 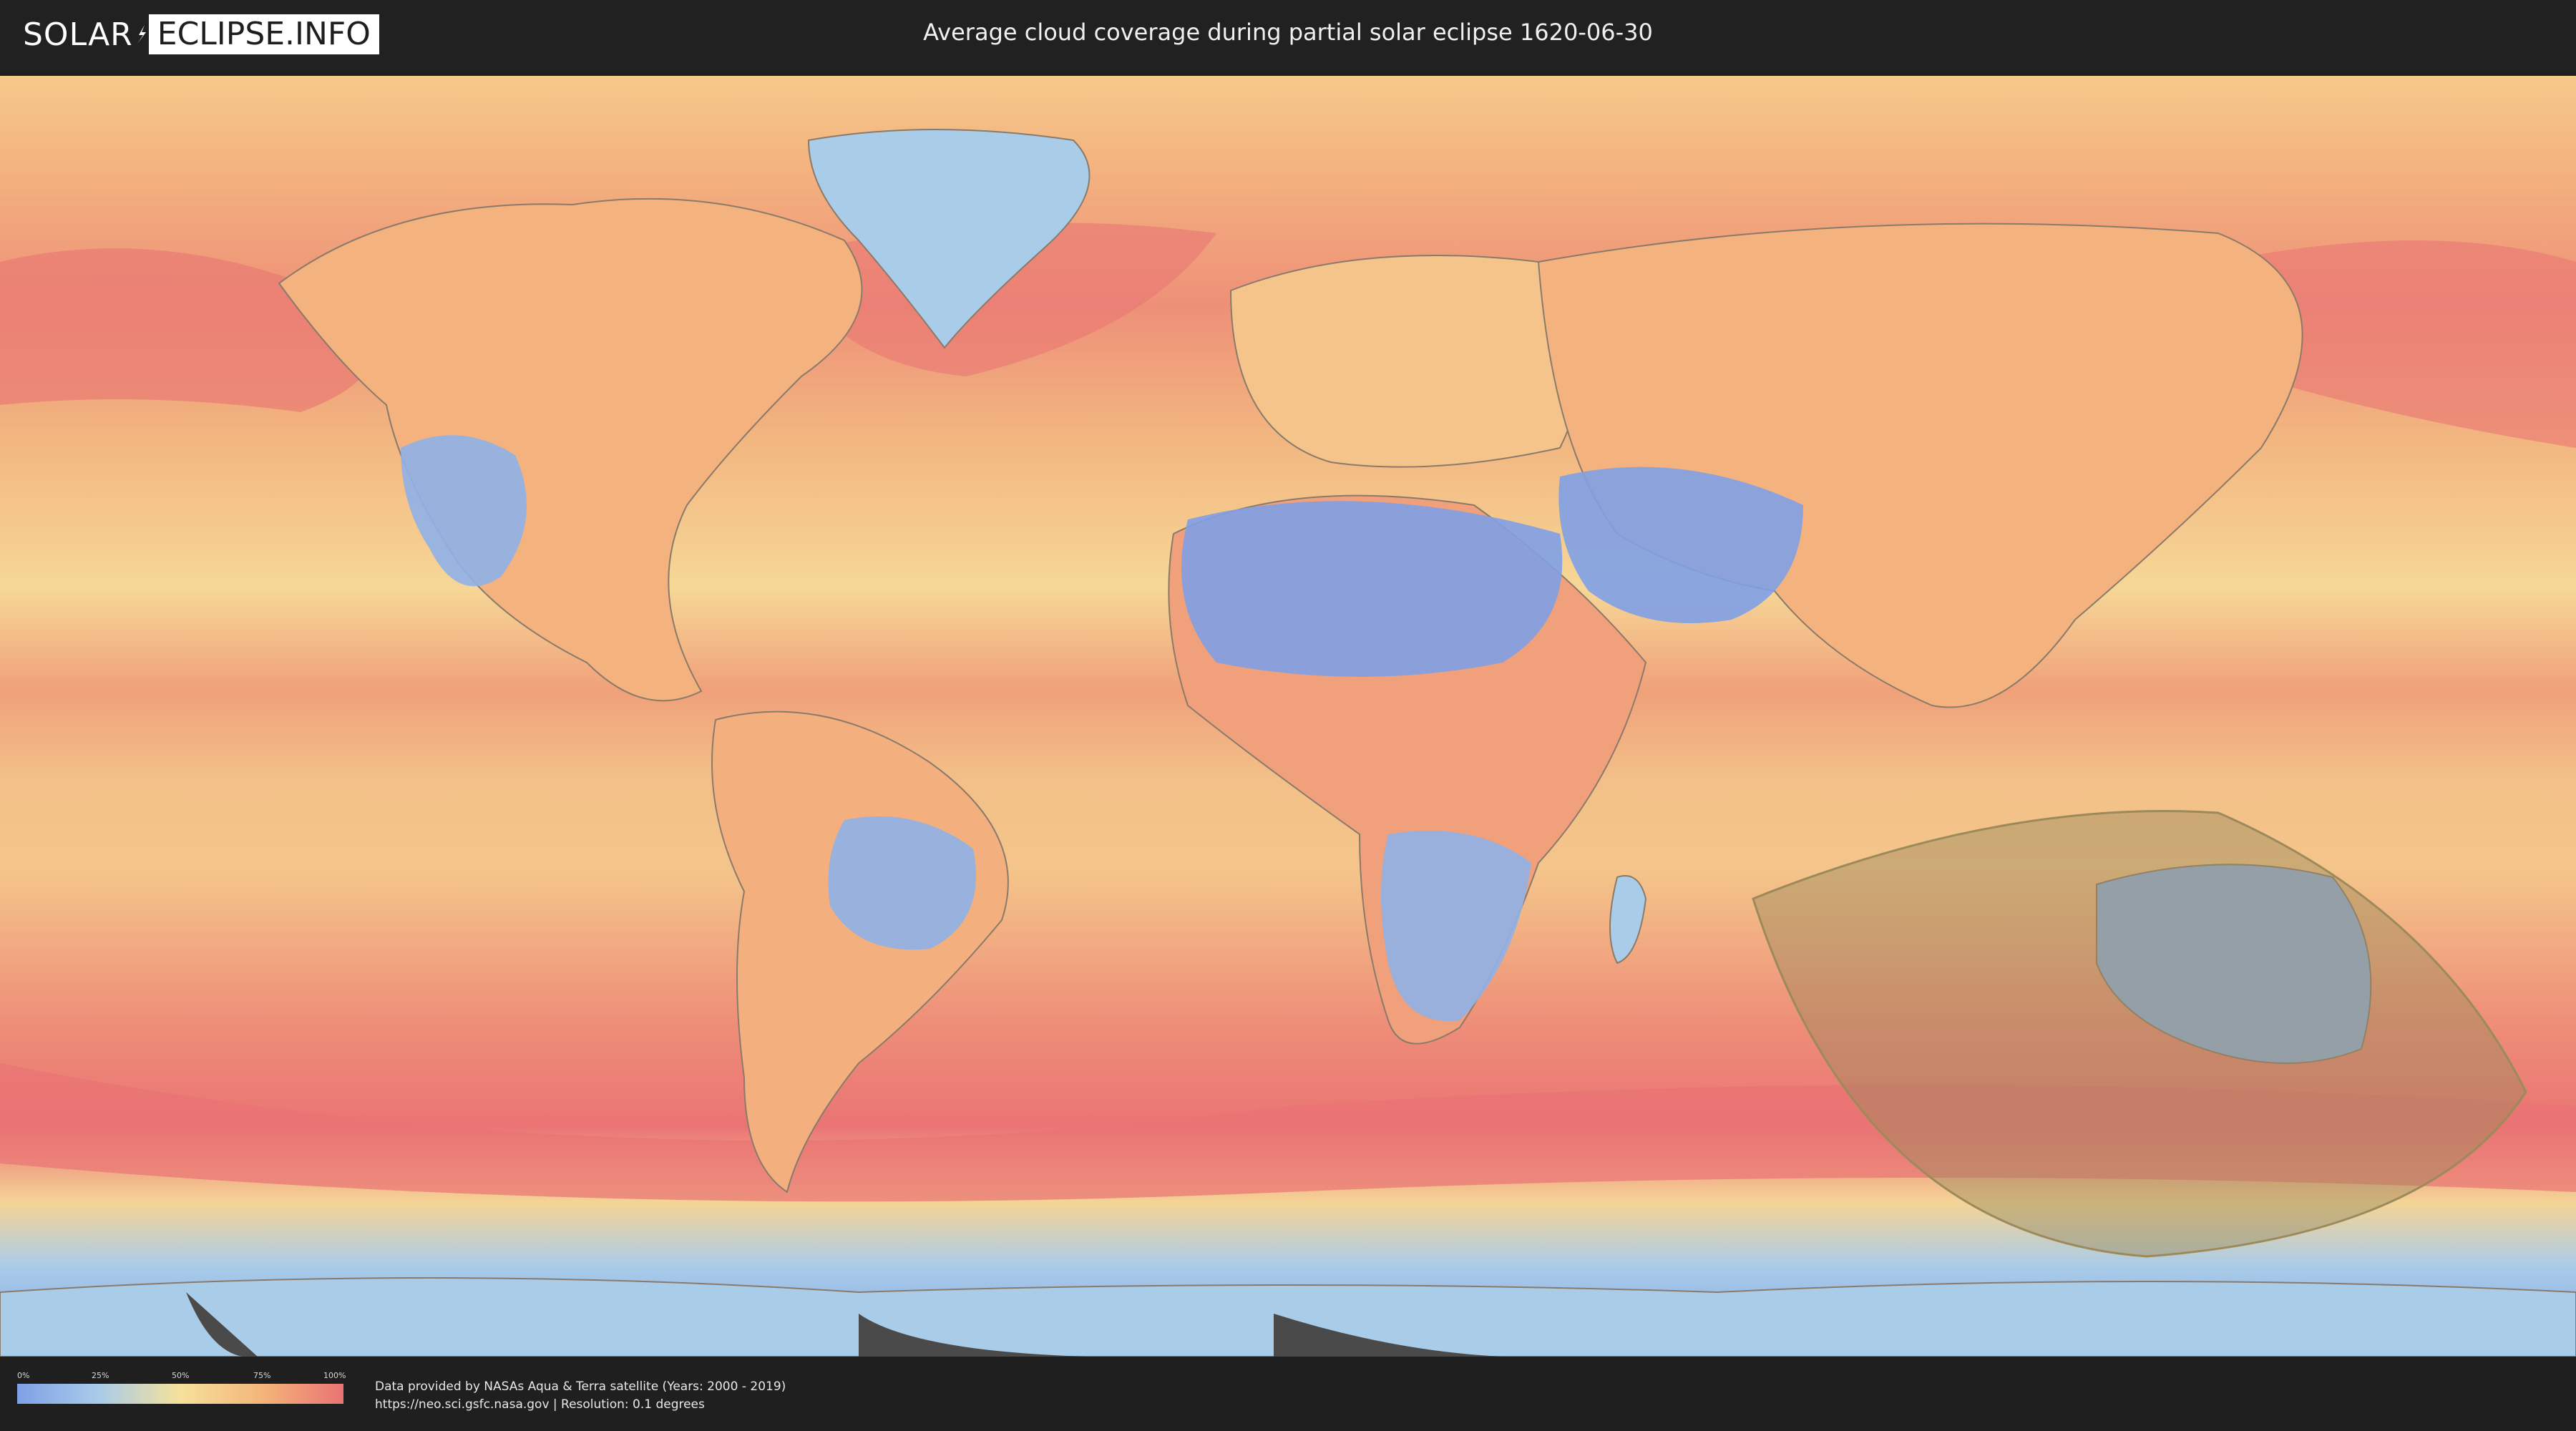 I want to click on legend-color-bar, so click(x=180, y=1394).